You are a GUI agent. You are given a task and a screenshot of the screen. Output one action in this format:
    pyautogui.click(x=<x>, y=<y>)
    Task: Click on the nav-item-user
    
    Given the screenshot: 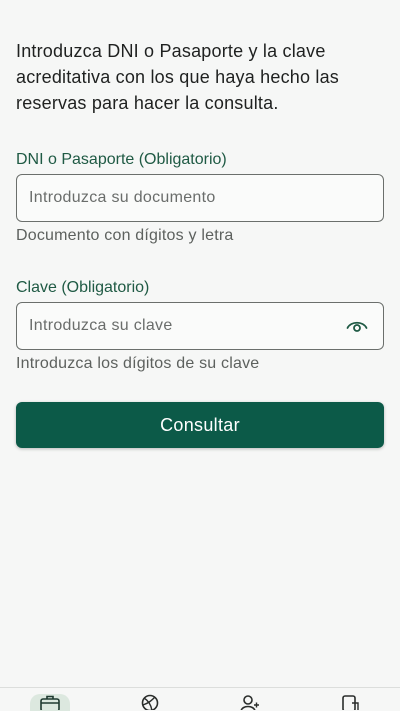 What is the action you would take?
    pyautogui.click(x=250, y=702)
    